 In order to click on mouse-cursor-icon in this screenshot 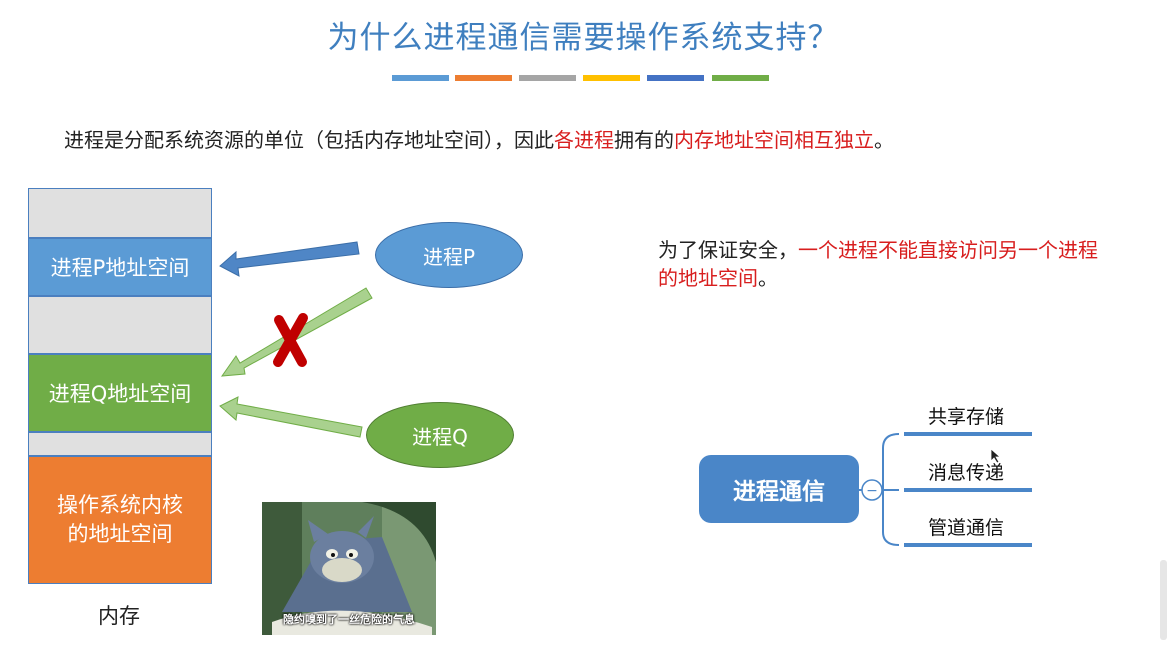, I will do `click(996, 456)`.